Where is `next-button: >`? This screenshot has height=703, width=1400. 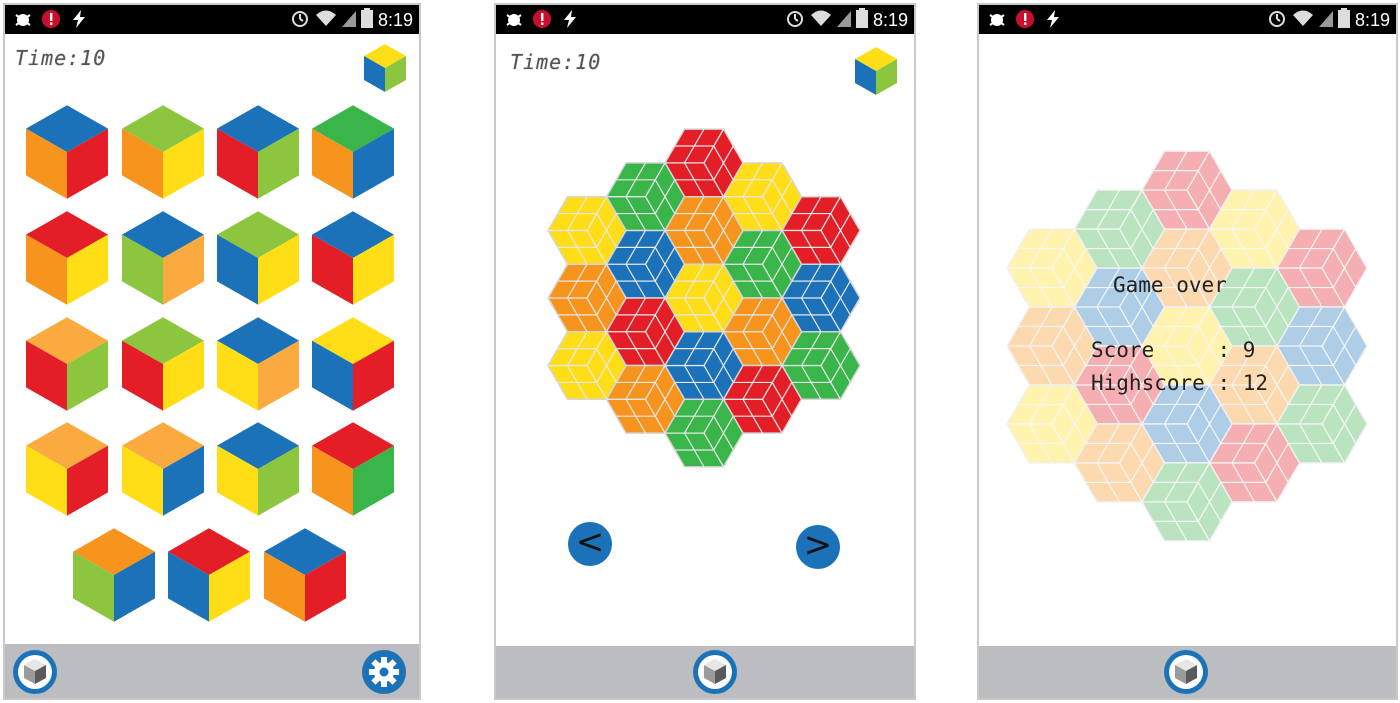 next-button: > is located at coordinates (818, 547).